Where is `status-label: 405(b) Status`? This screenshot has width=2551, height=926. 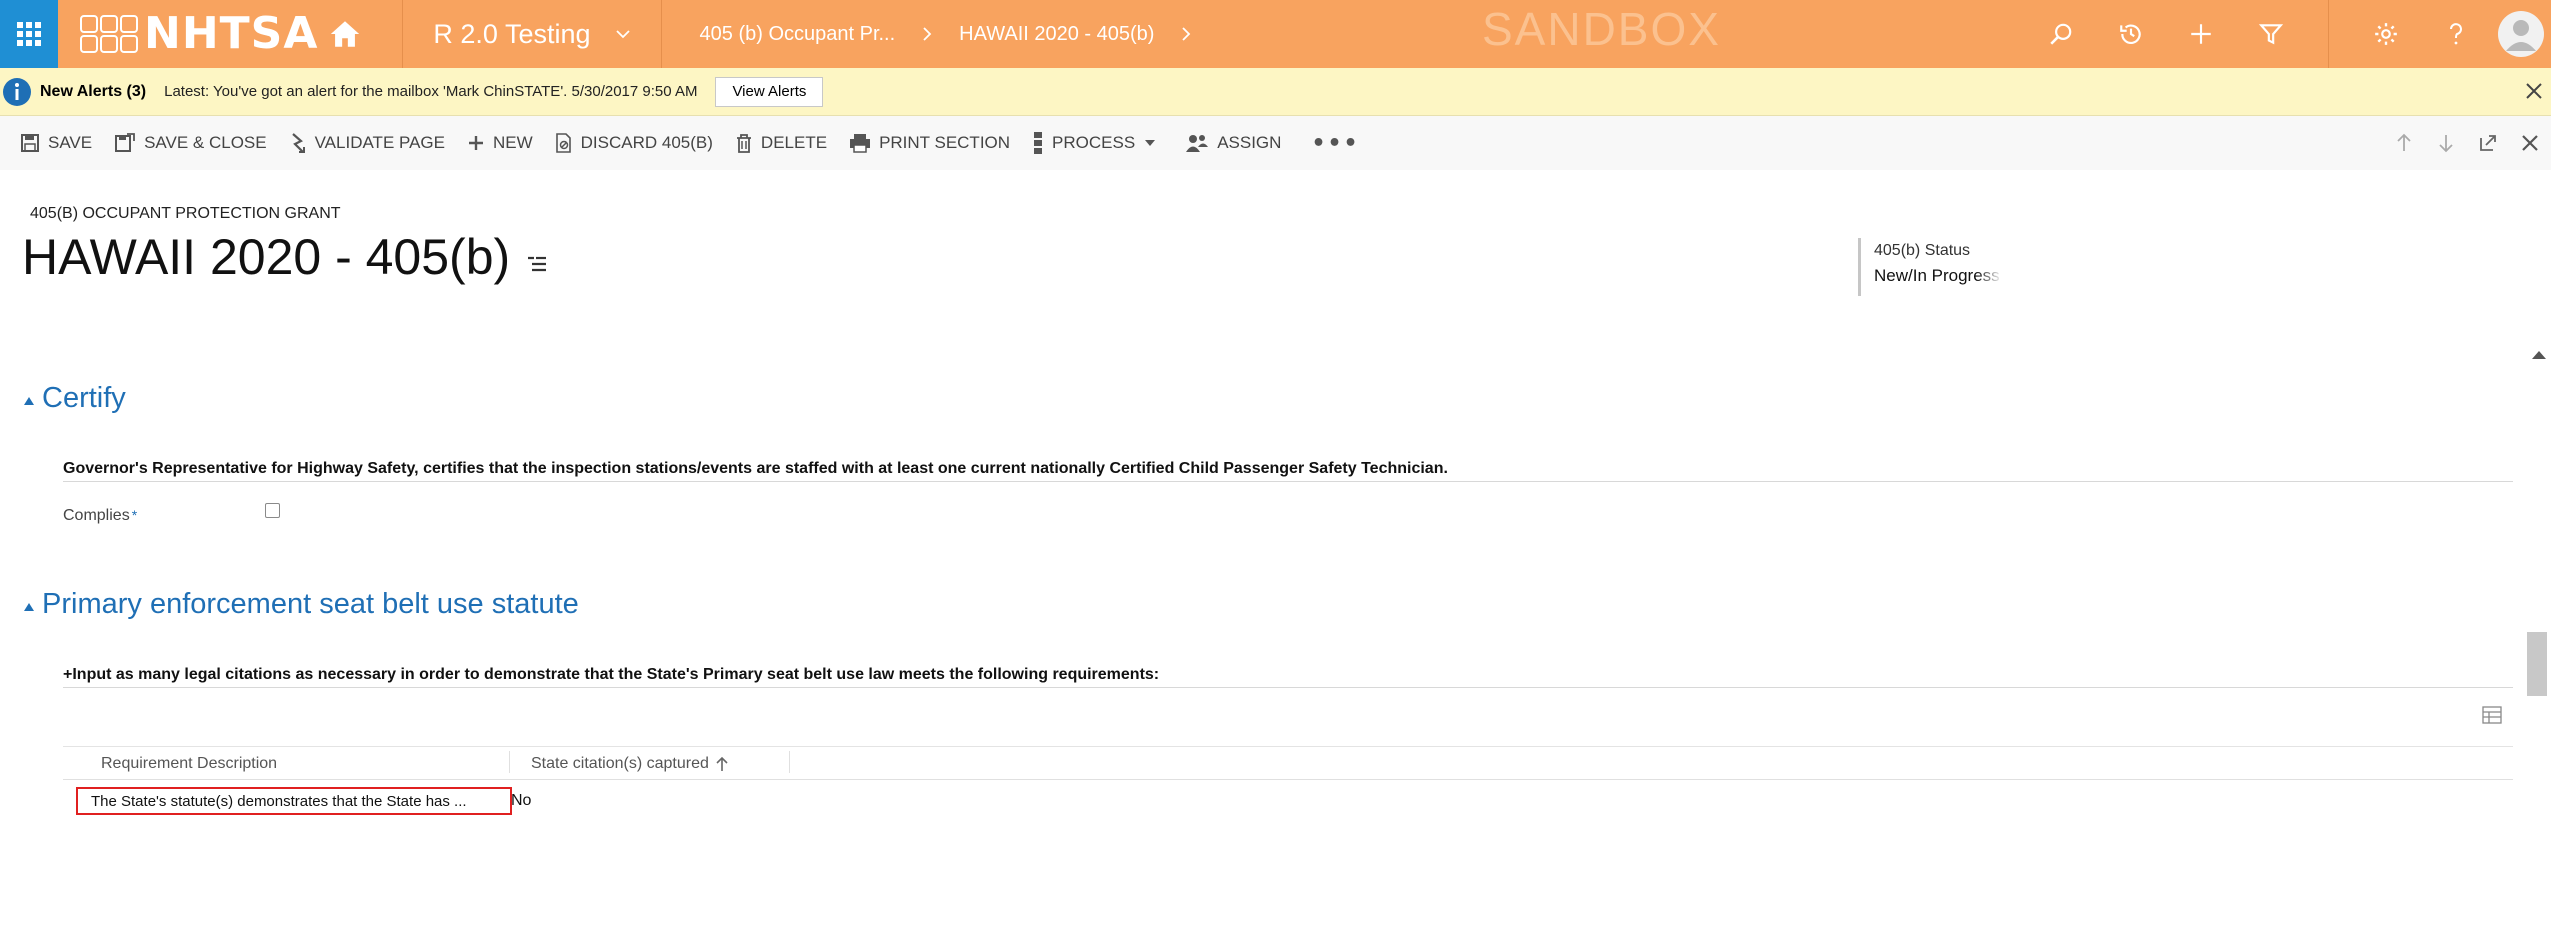
status-label: 405(b) Status is located at coordinates (1922, 250).